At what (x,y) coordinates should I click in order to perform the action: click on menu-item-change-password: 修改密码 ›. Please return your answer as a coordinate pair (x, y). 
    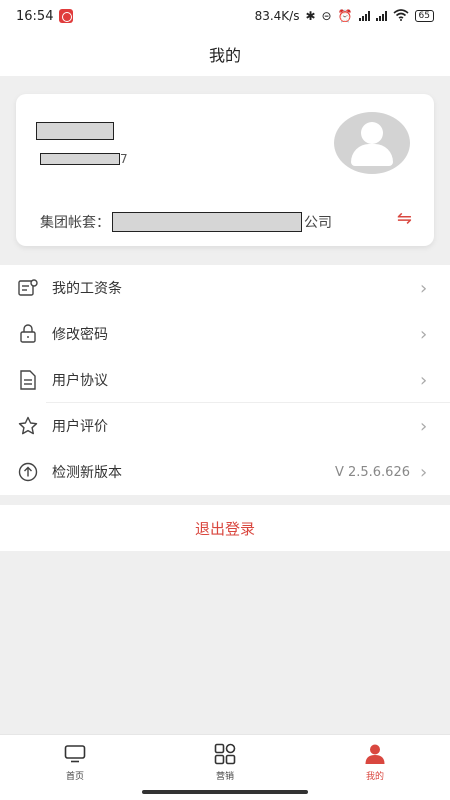
    Looking at the image, I should click on (225, 334).